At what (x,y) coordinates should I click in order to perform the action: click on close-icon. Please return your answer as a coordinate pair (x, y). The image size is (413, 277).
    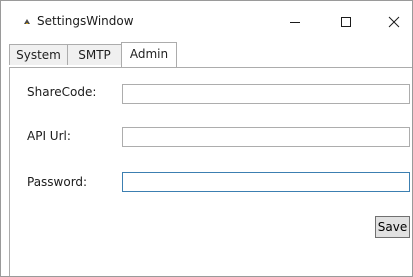
    Looking at the image, I should click on (394, 22).